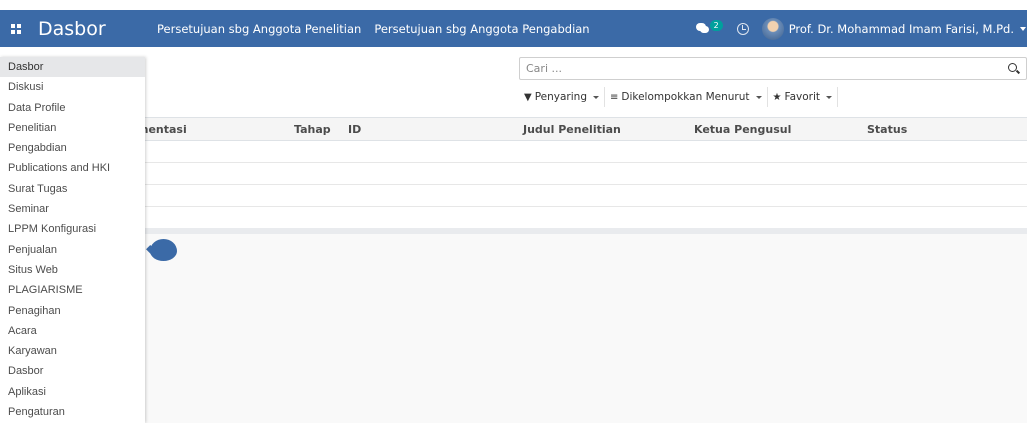 This screenshot has height=423, width=1027. I want to click on activity-clock-icon, so click(742, 28).